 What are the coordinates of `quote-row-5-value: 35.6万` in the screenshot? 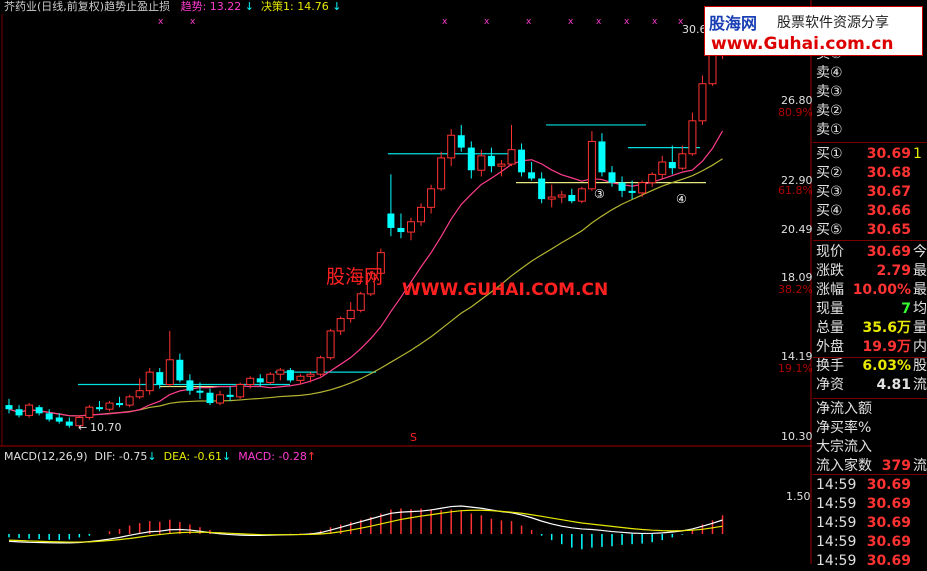 It's located at (886, 328).